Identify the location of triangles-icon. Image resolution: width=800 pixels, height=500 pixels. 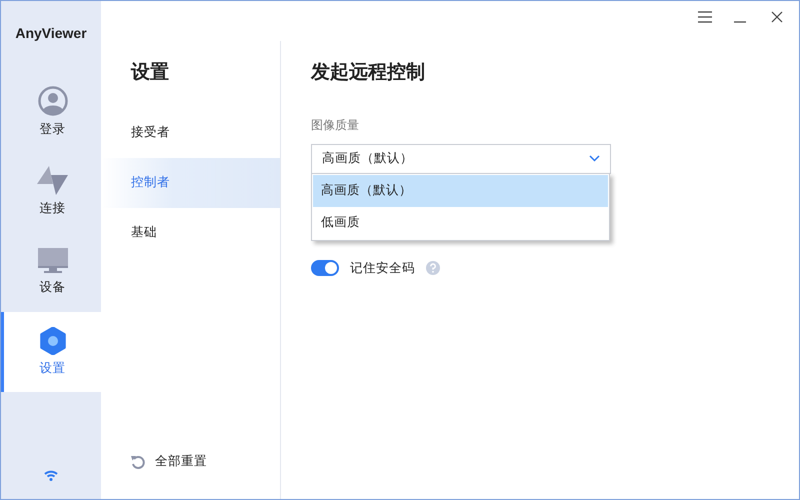
(52, 181).